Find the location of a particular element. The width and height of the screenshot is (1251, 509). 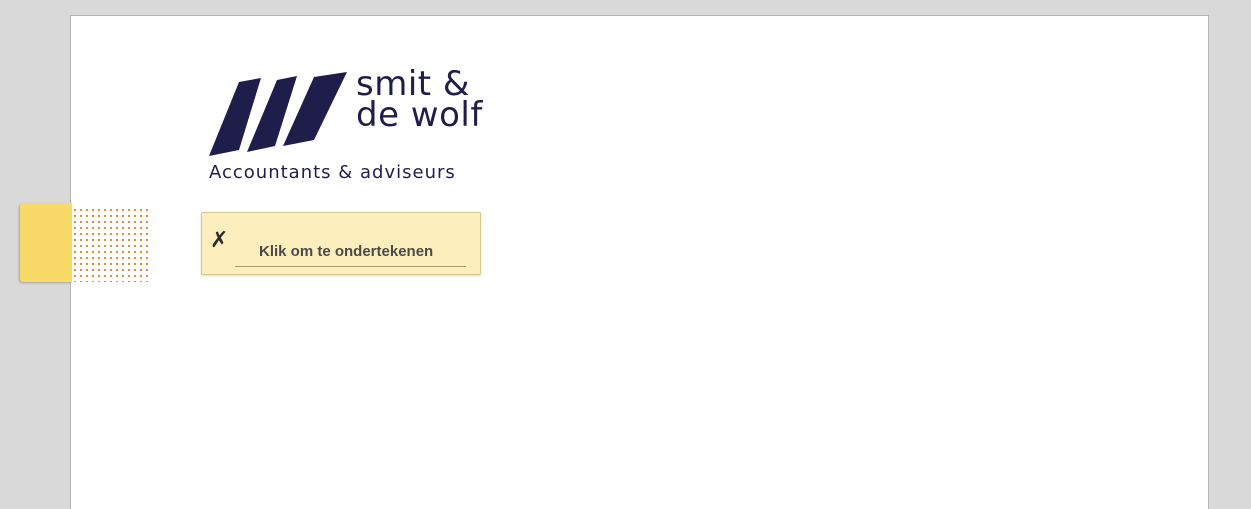

logo-tagline: Accountants & adviseurs is located at coordinates (332, 172).